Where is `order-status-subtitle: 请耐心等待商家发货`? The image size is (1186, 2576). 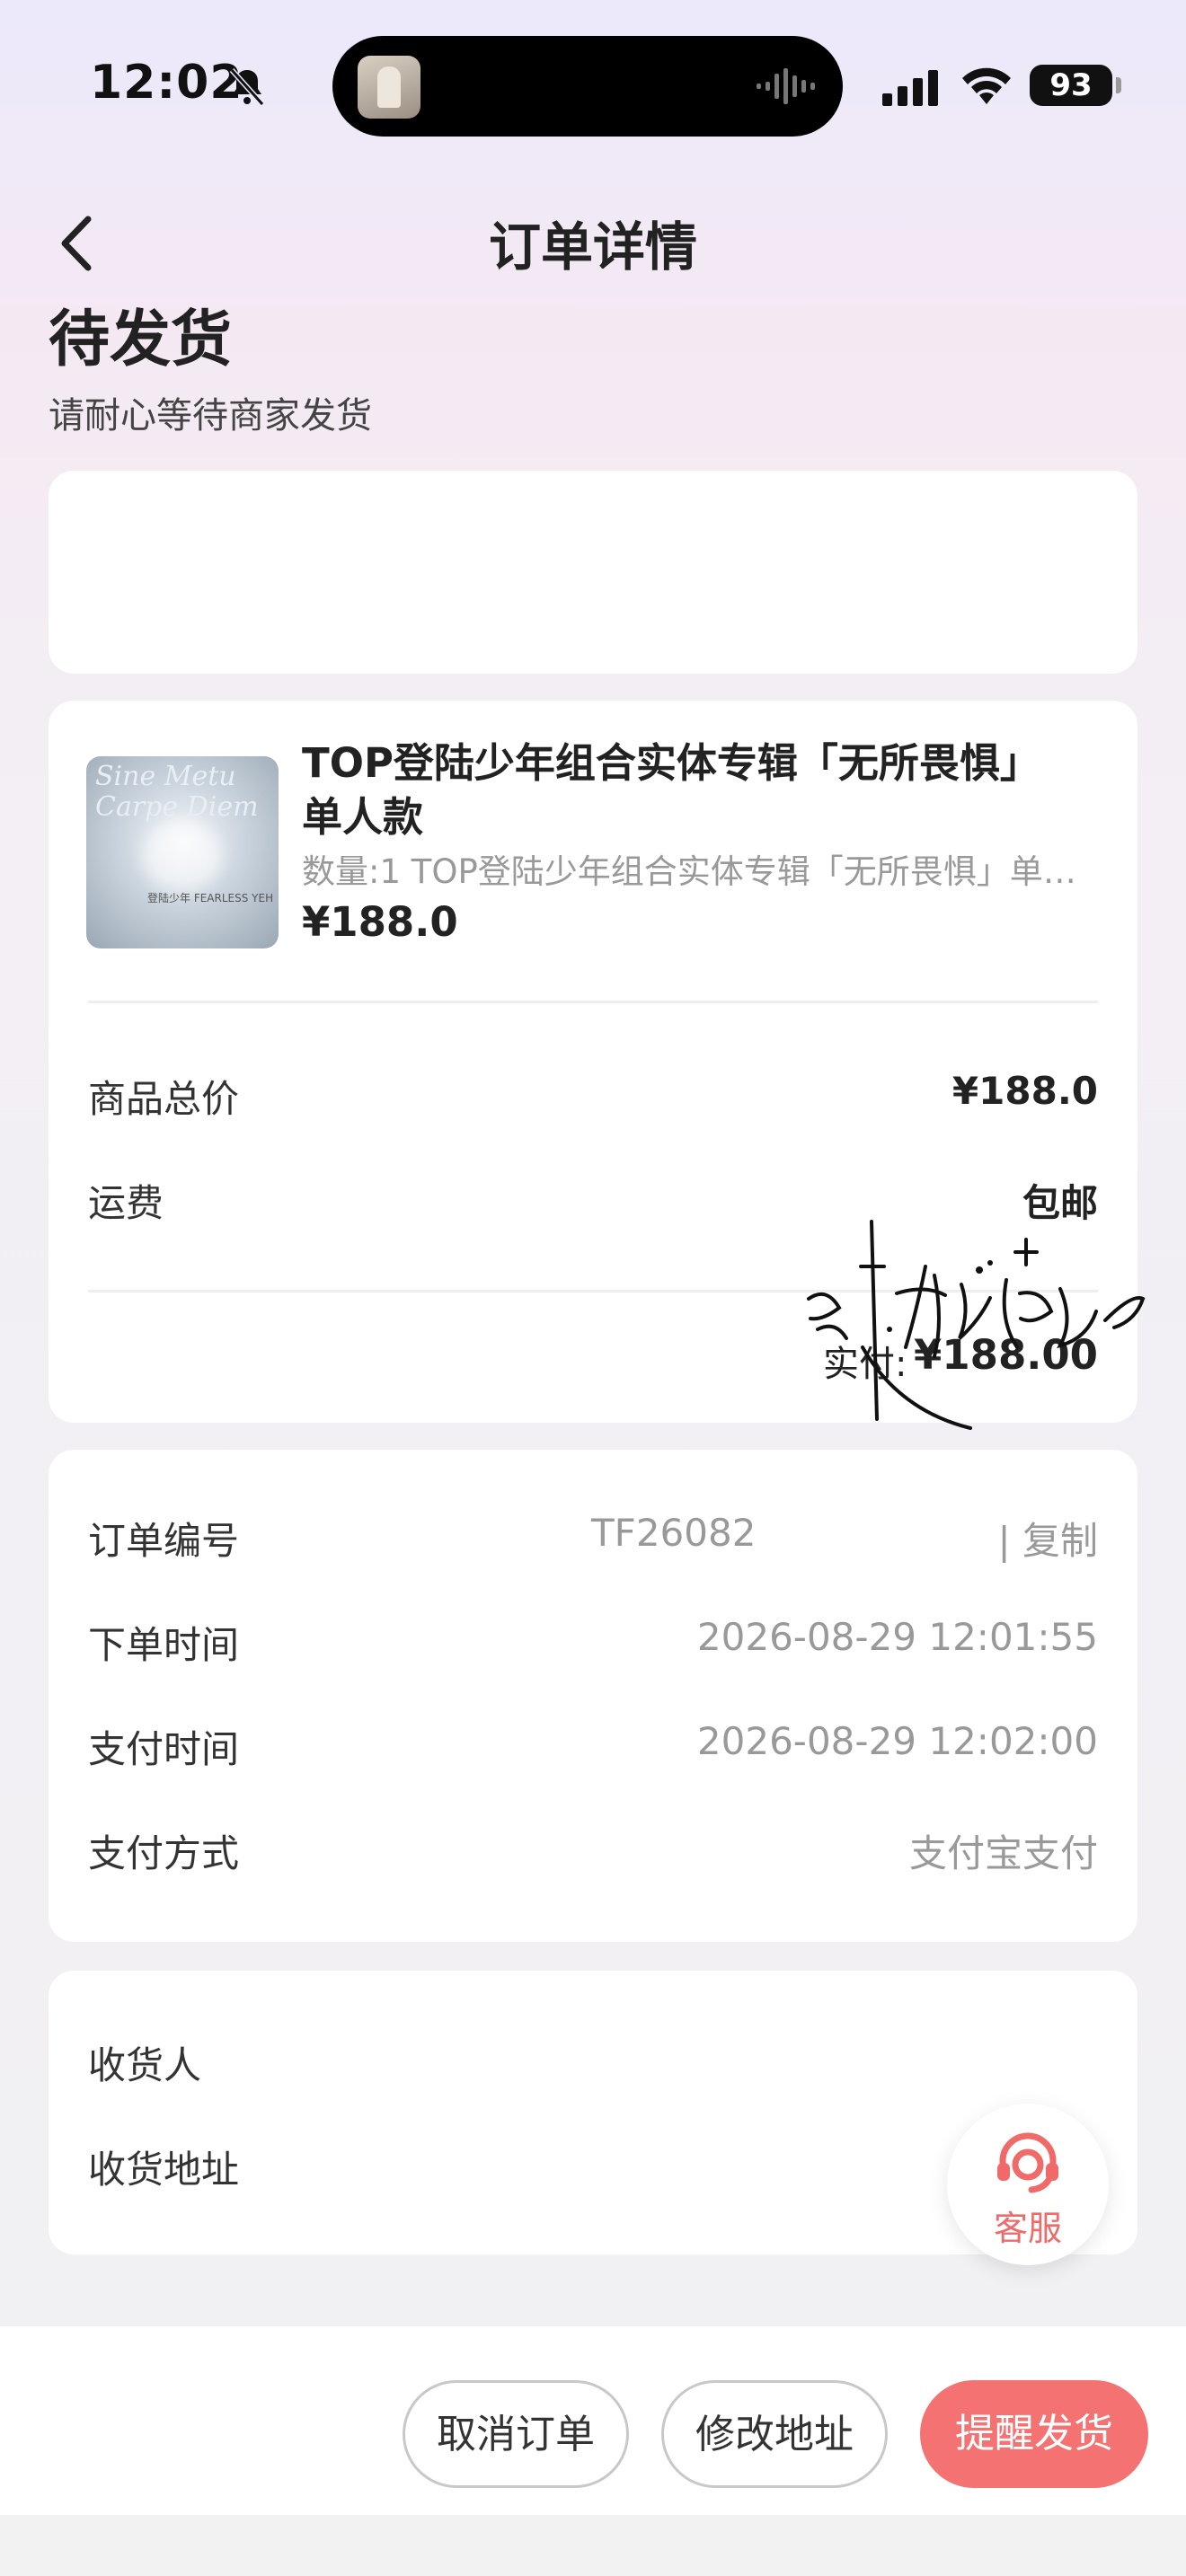 order-status-subtitle: 请耐心等待商家发货 is located at coordinates (210, 416).